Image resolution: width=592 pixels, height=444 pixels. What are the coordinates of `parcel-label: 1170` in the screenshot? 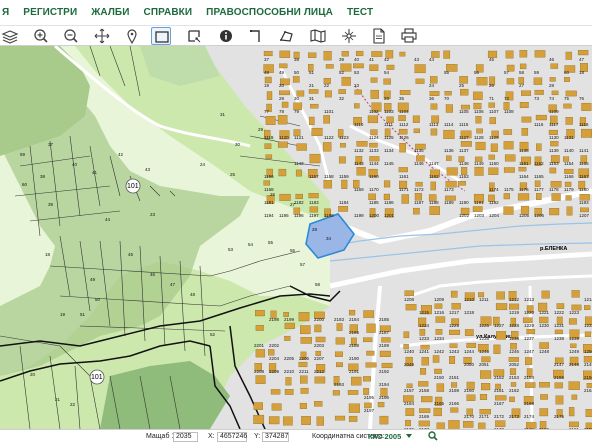 It's located at (374, 189).